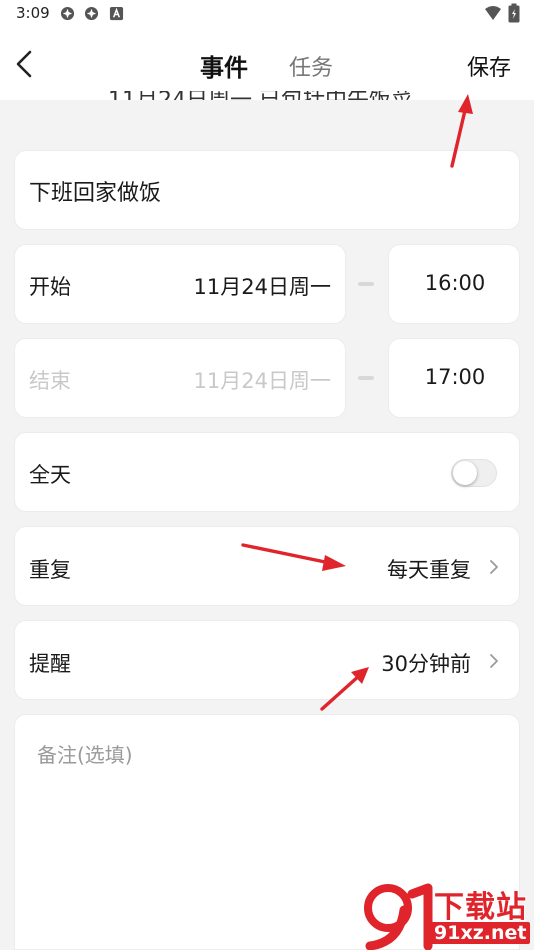 Image resolution: width=534 pixels, height=950 pixels. Describe the element at coordinates (262, 380) in the screenshot. I see `end-date-value: 11月24日周一` at that location.